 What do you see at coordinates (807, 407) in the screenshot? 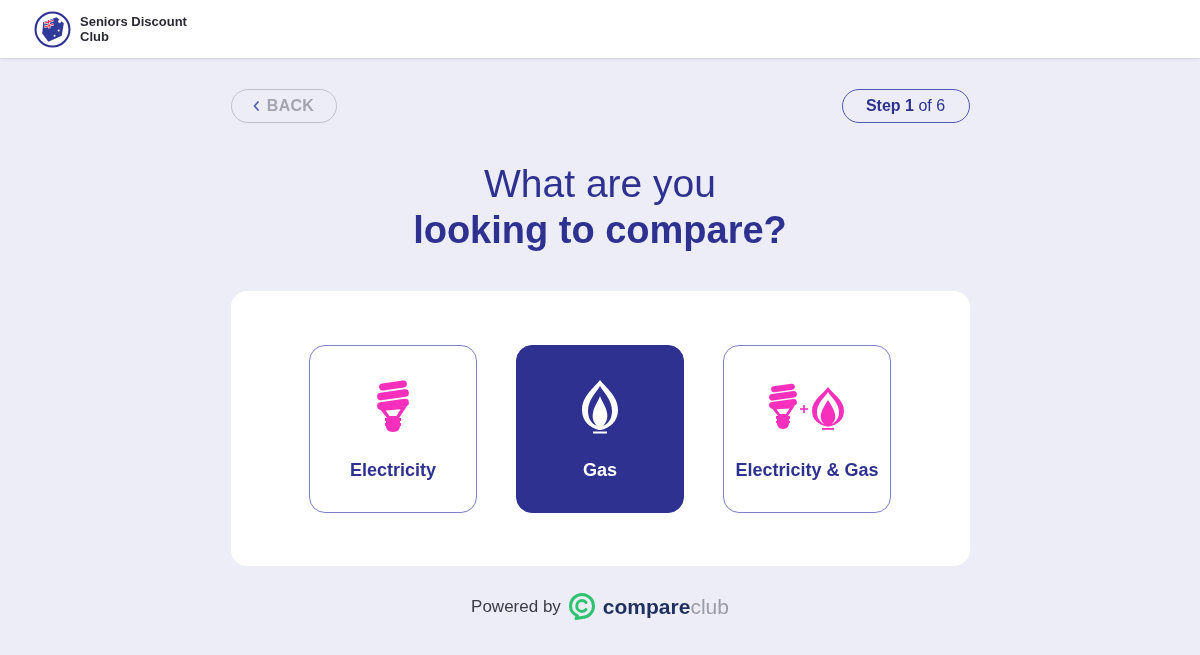
I see `bulb-plus-flame-icon` at bounding box center [807, 407].